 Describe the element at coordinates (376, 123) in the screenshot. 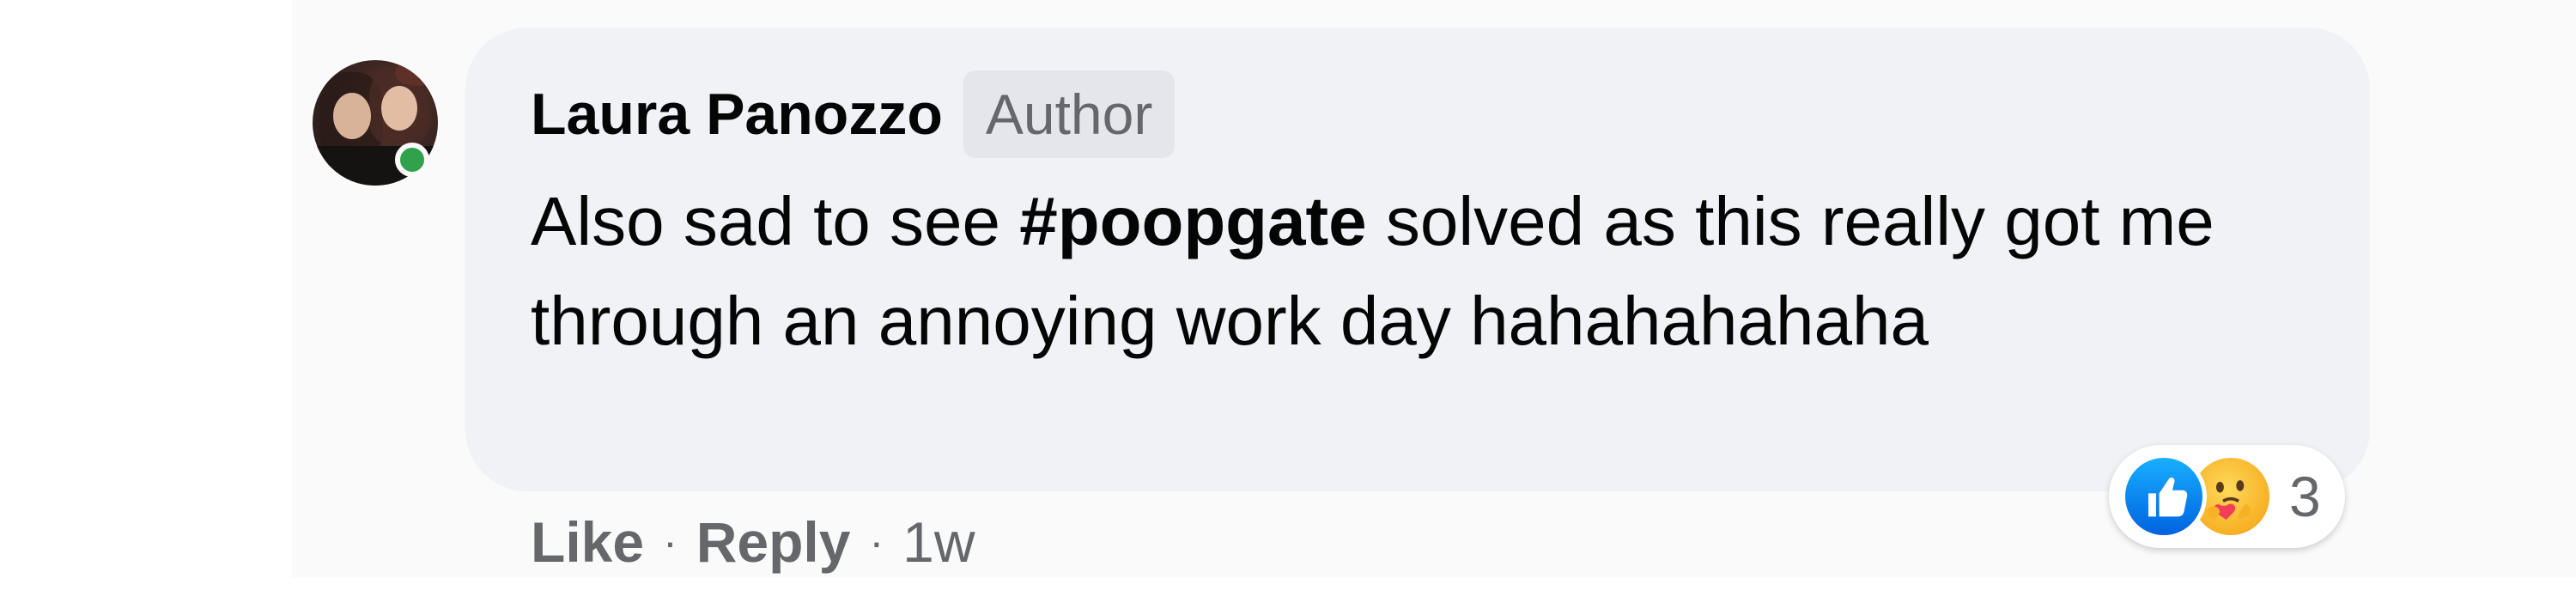

I see `avatar` at that location.